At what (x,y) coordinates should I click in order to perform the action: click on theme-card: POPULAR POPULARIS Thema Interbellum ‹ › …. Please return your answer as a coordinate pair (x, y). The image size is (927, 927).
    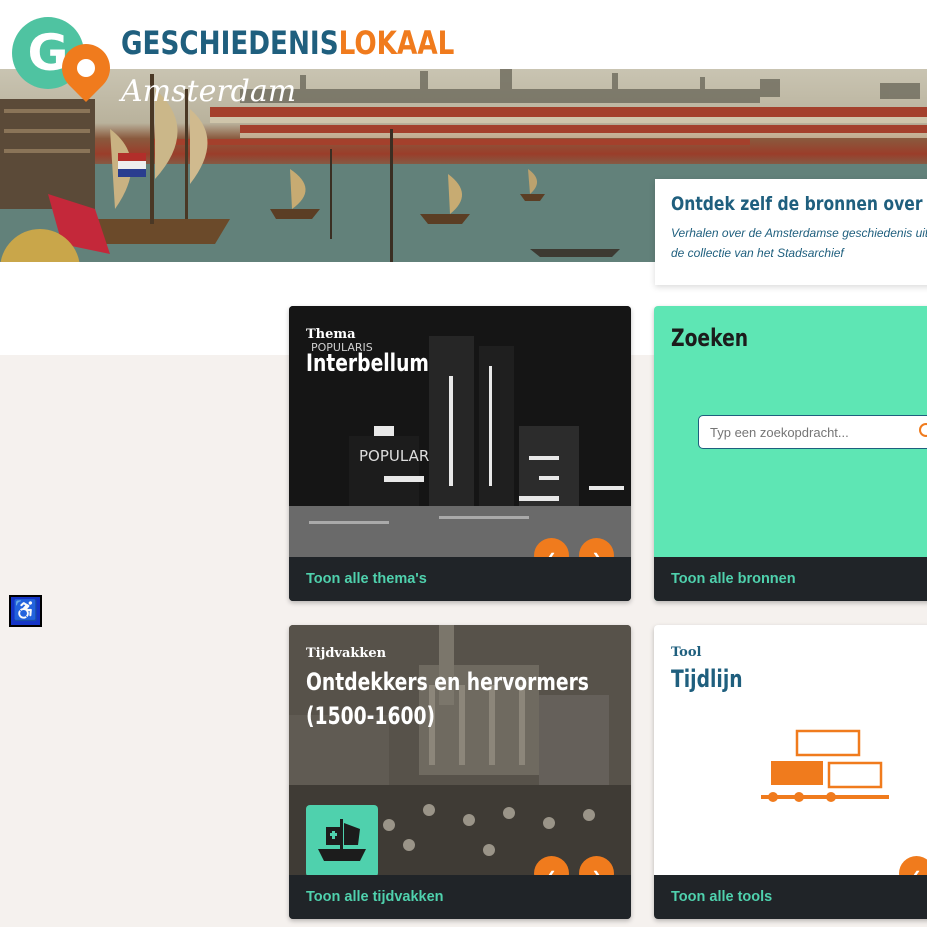
    Looking at the image, I should click on (460, 453).